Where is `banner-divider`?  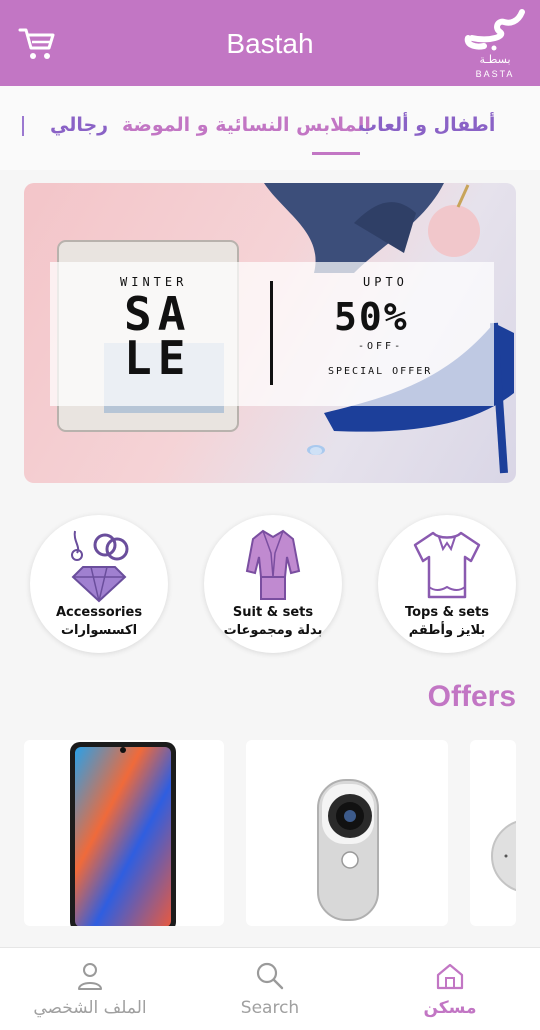 banner-divider is located at coordinates (271, 333).